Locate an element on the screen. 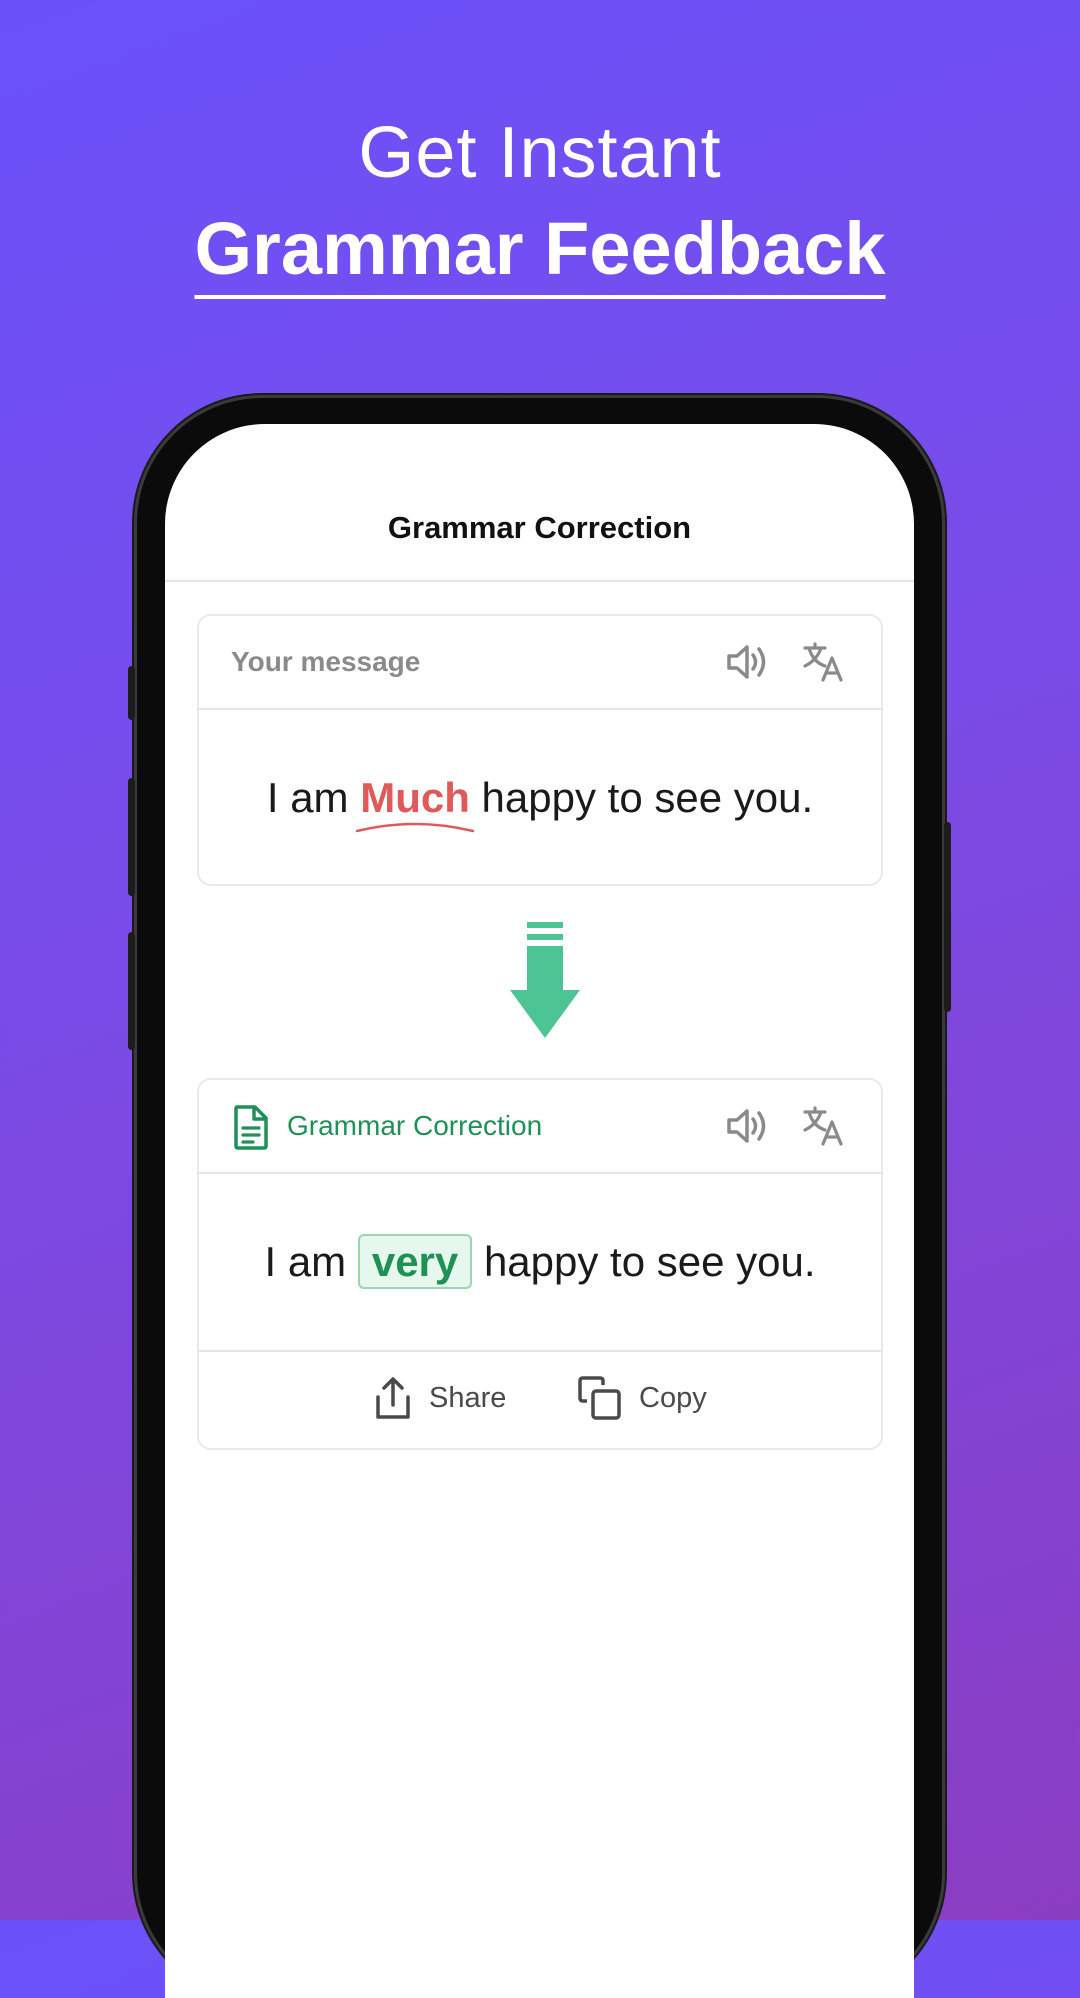 The width and height of the screenshot is (1080, 1998). title-divider is located at coordinates (539, 581).